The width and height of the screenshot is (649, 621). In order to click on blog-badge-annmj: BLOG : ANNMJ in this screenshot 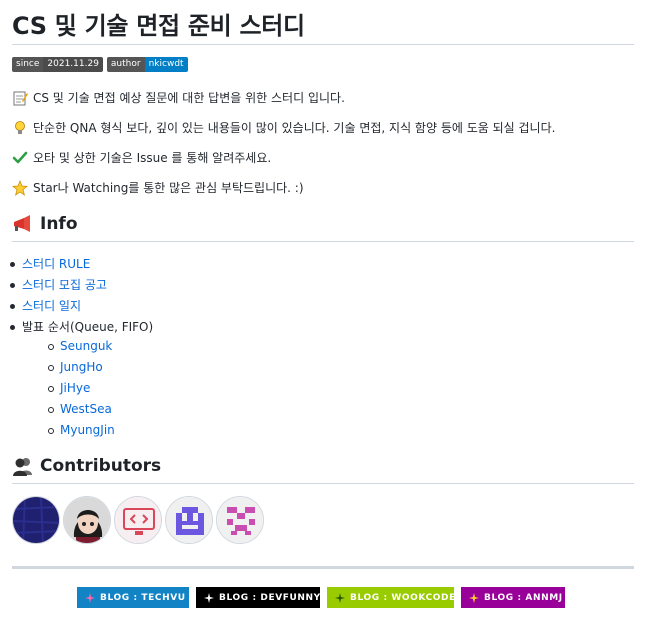, I will do `click(513, 597)`.